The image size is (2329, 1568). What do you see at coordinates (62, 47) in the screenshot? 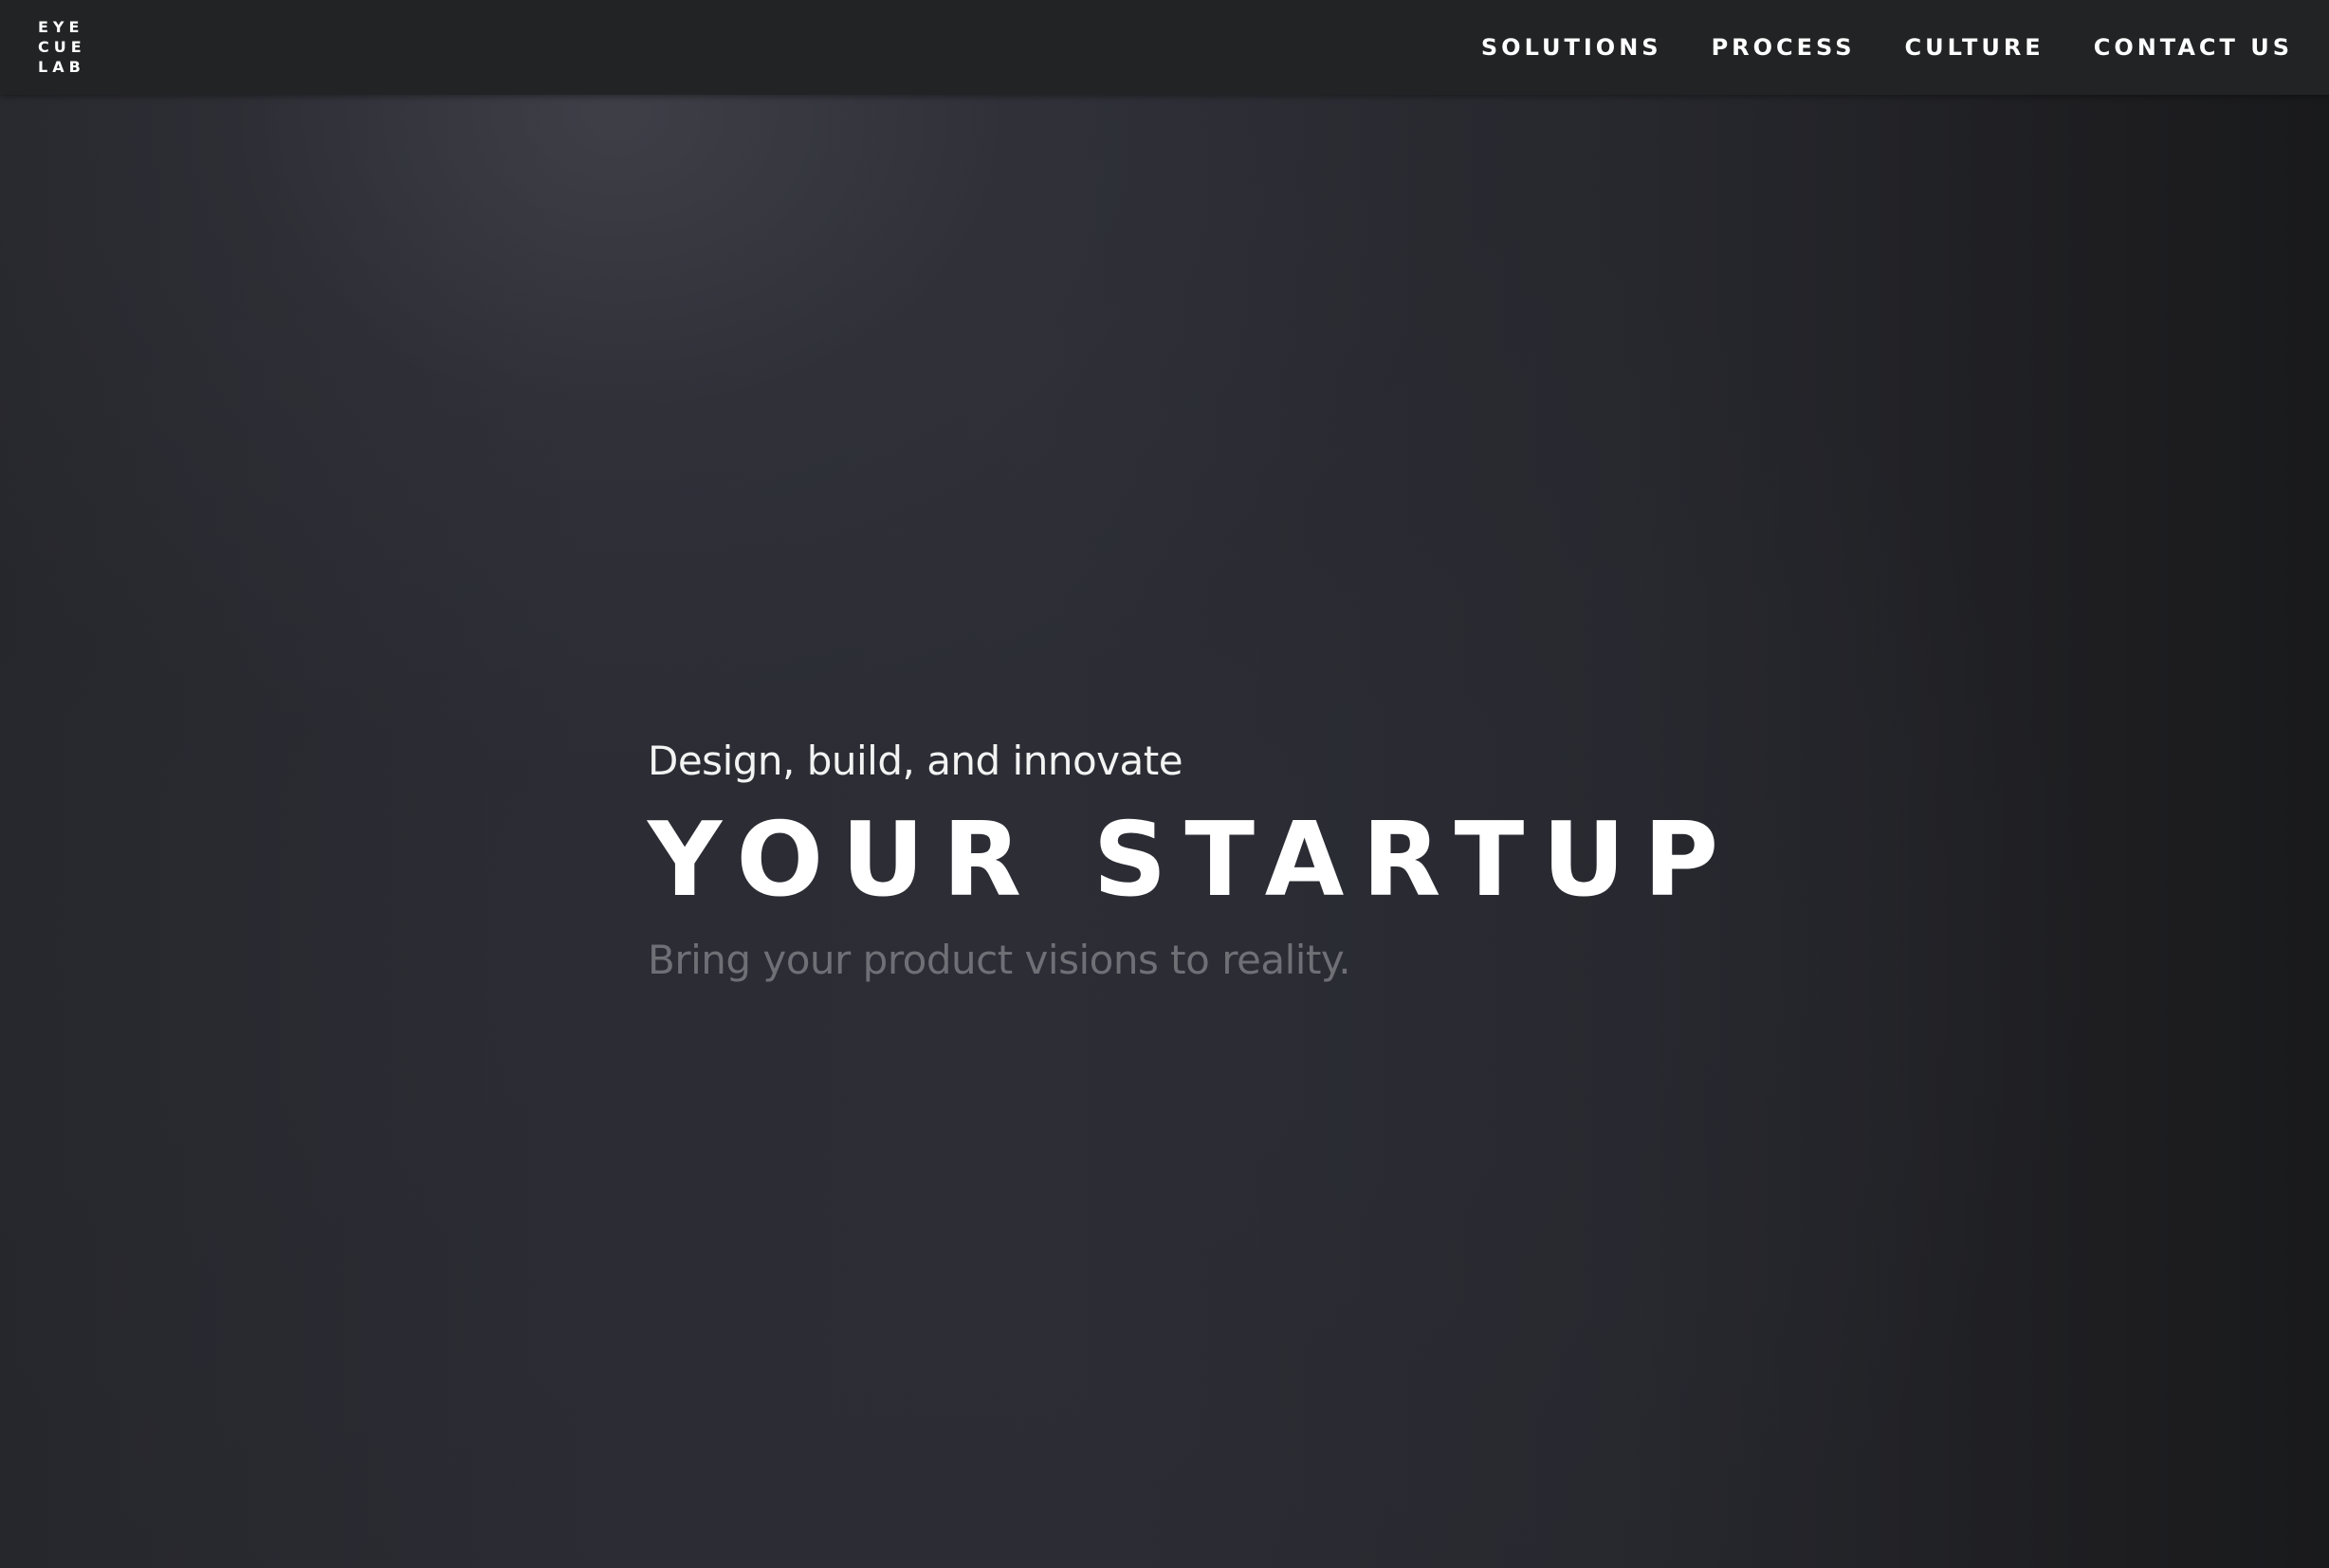
I see `logo-line-2: CUE` at bounding box center [62, 47].